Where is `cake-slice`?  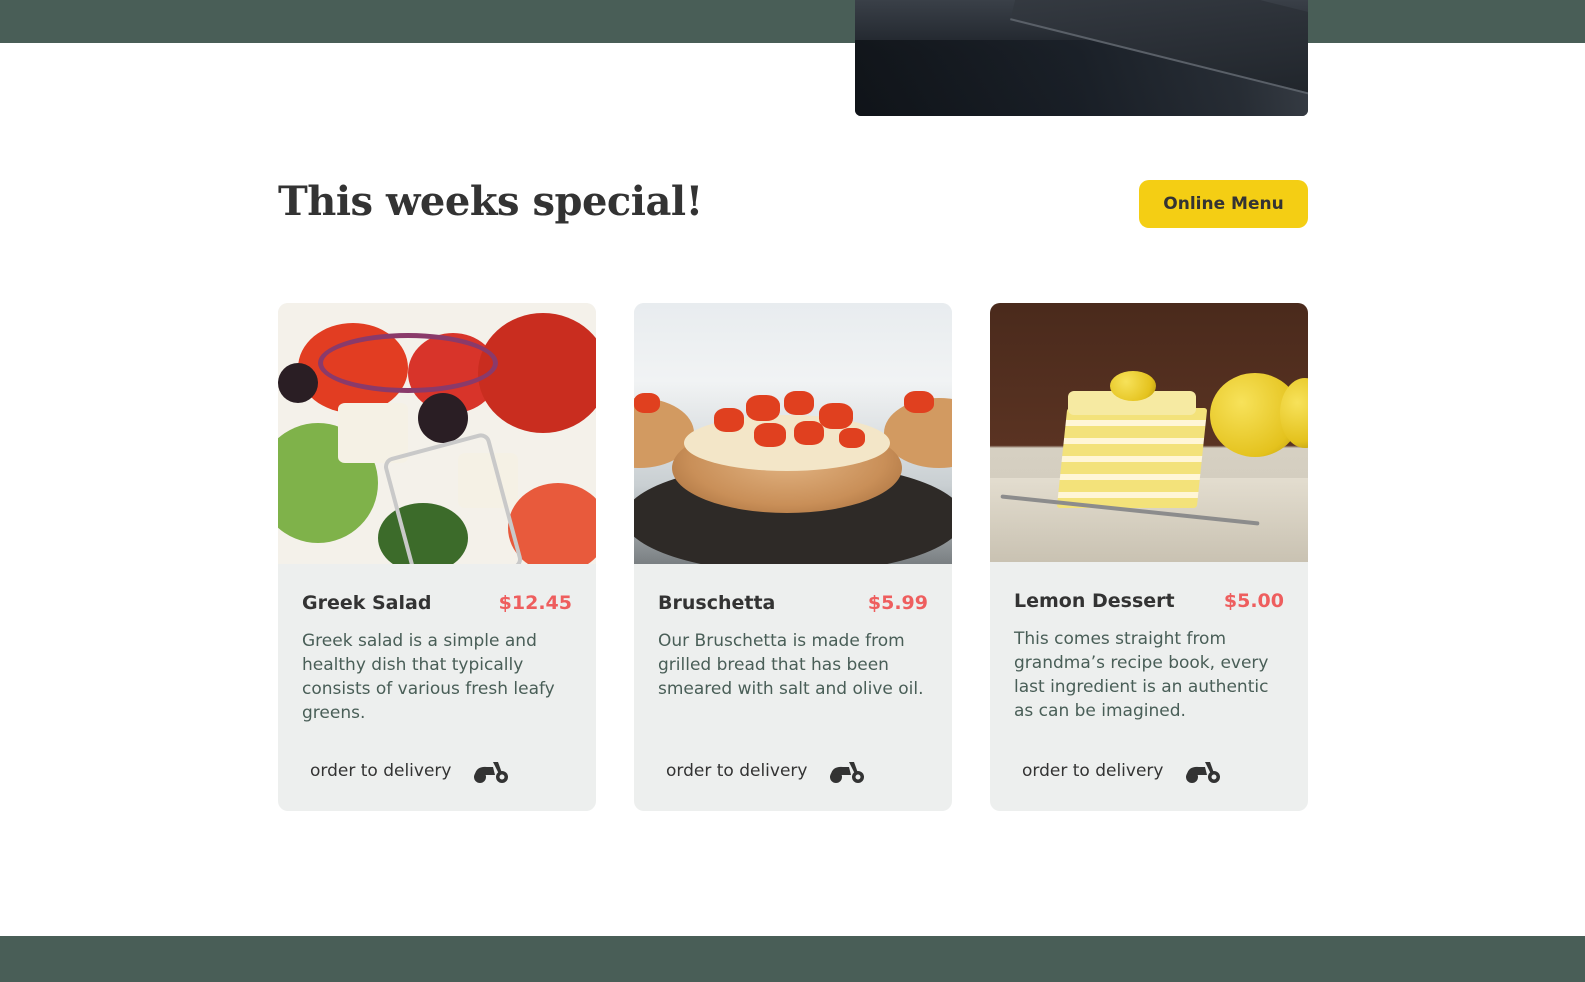
cake-slice is located at coordinates (1132, 458).